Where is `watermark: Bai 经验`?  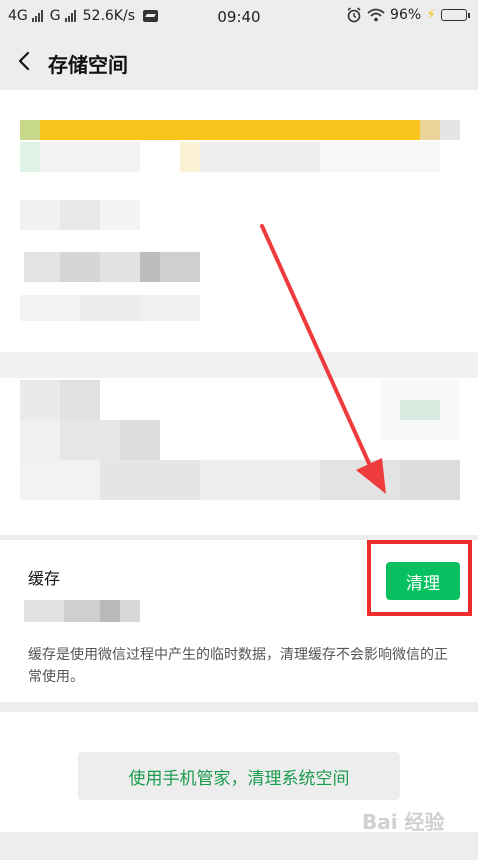 watermark: Bai 经验 is located at coordinates (403, 822).